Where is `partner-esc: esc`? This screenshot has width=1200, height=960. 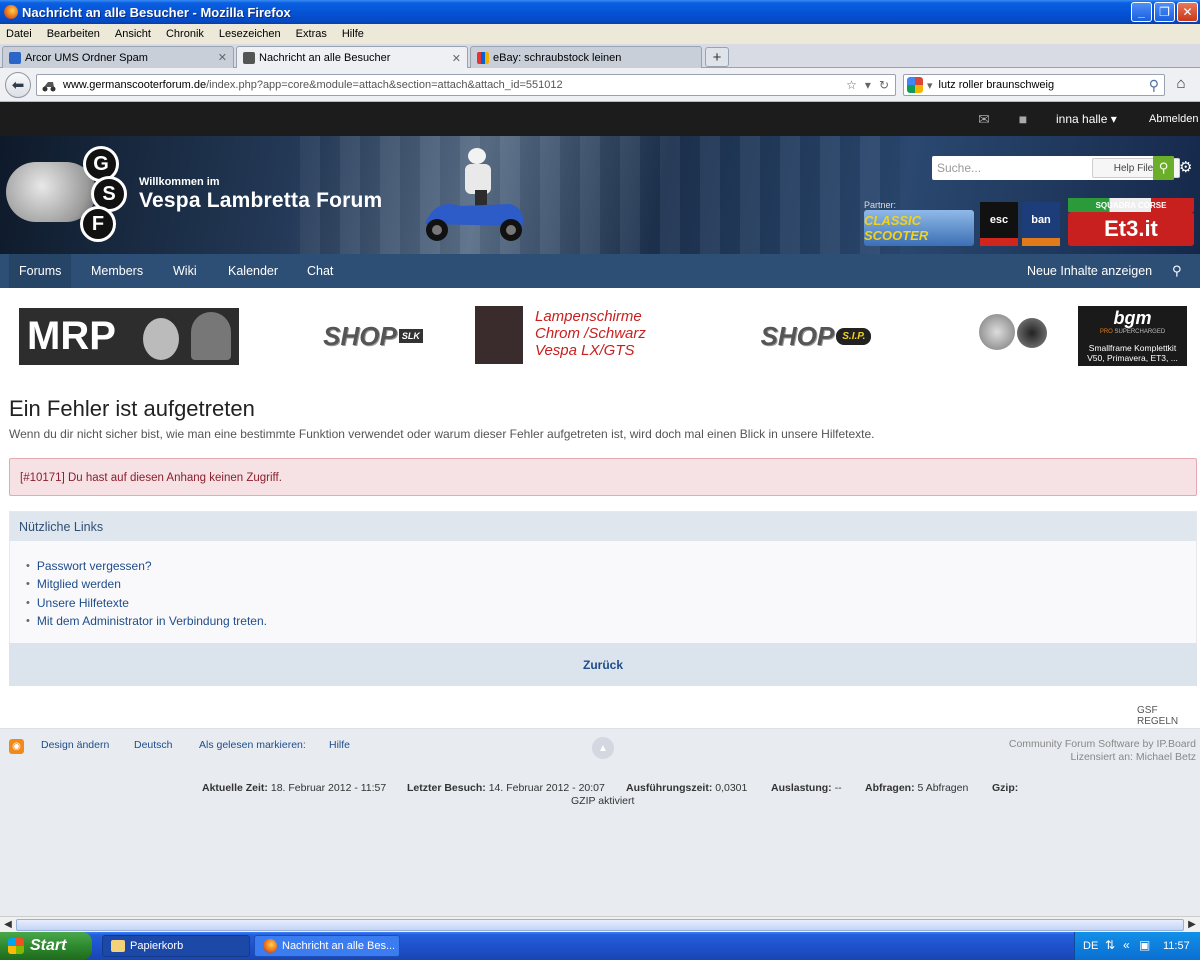
partner-esc: esc is located at coordinates (999, 224).